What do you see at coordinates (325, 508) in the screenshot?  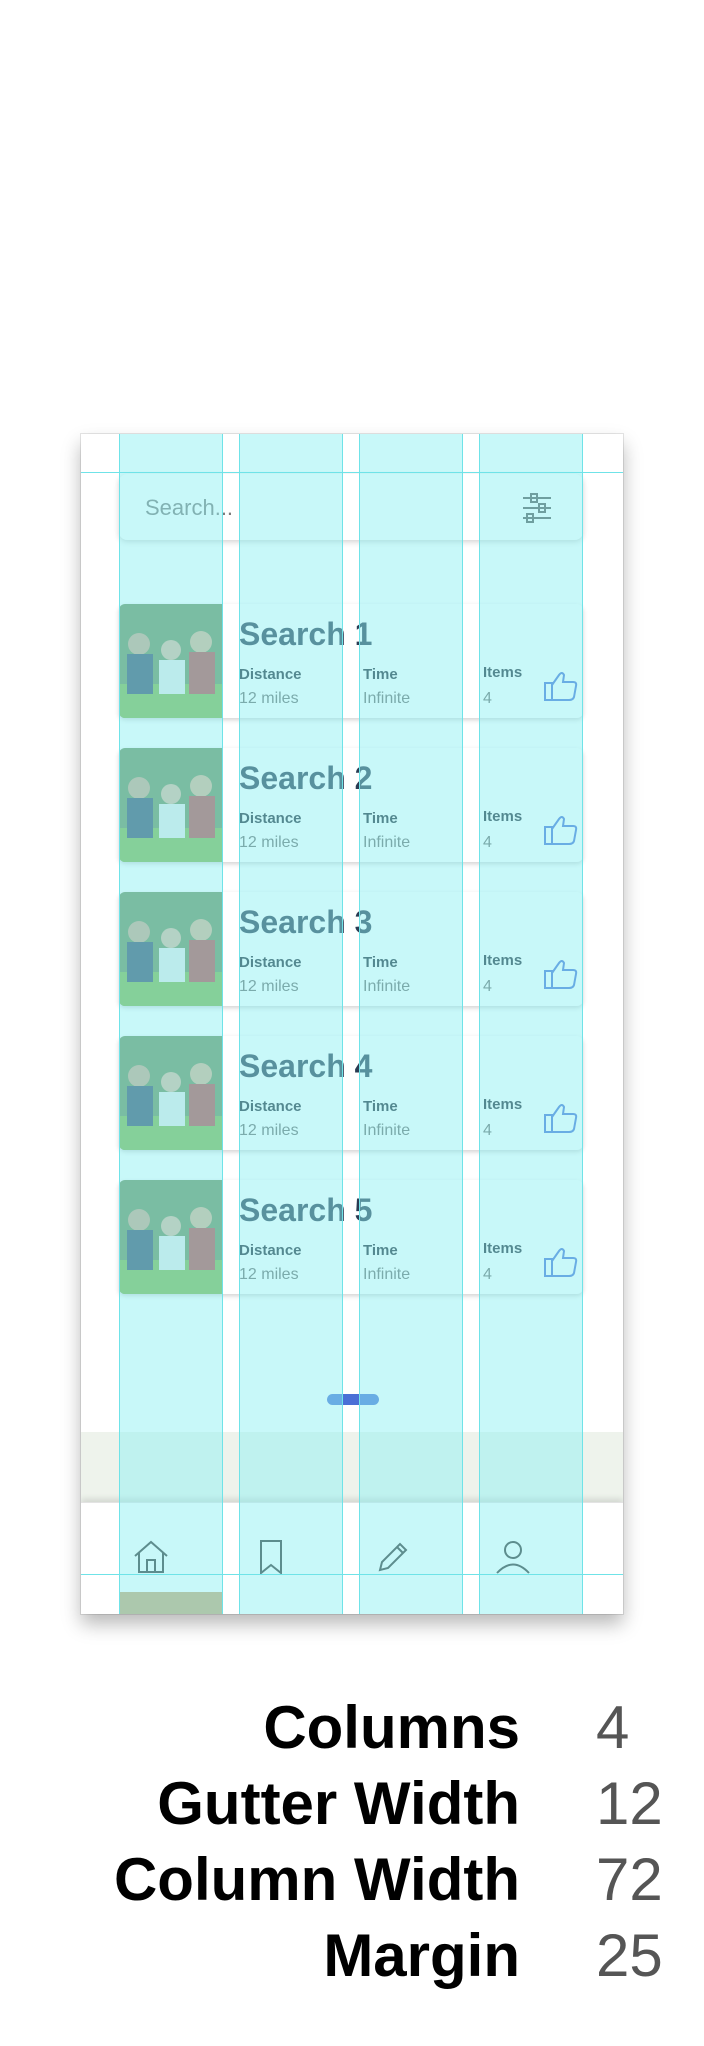 I see `search-input` at bounding box center [325, 508].